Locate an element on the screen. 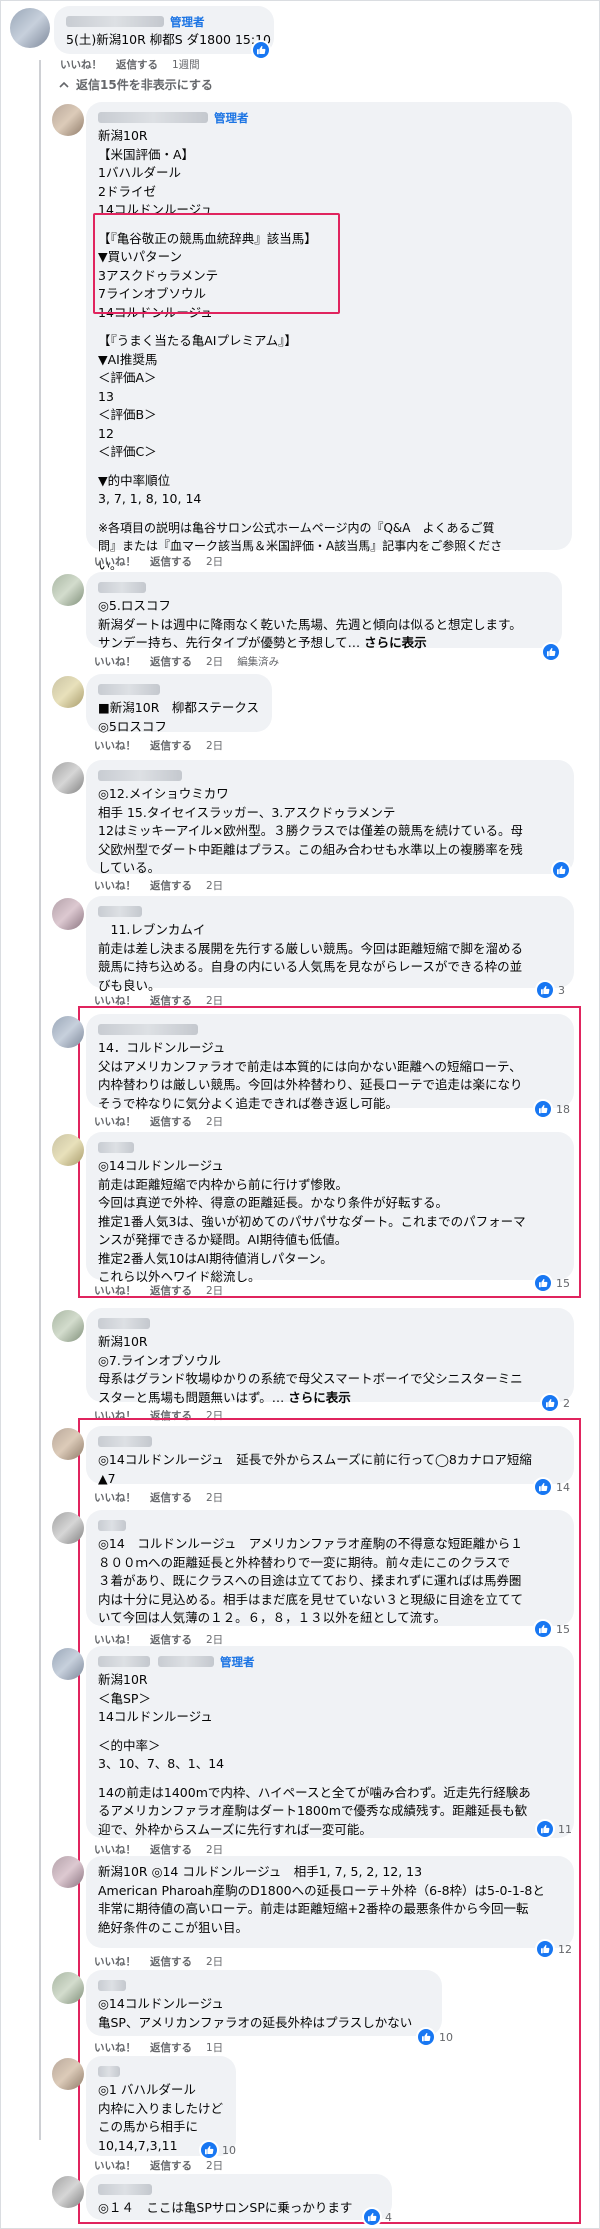 Image resolution: width=600 pixels, height=2229 pixels. reaction-count: 18 is located at coordinates (551, 1109).